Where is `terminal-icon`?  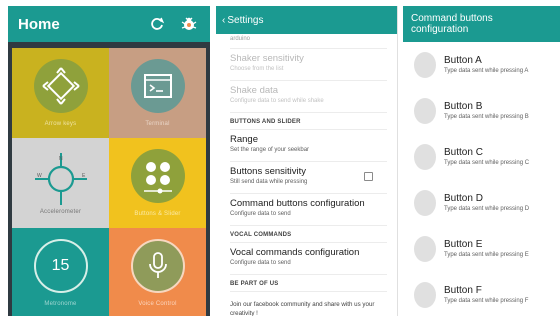 terminal-icon is located at coordinates (157, 86).